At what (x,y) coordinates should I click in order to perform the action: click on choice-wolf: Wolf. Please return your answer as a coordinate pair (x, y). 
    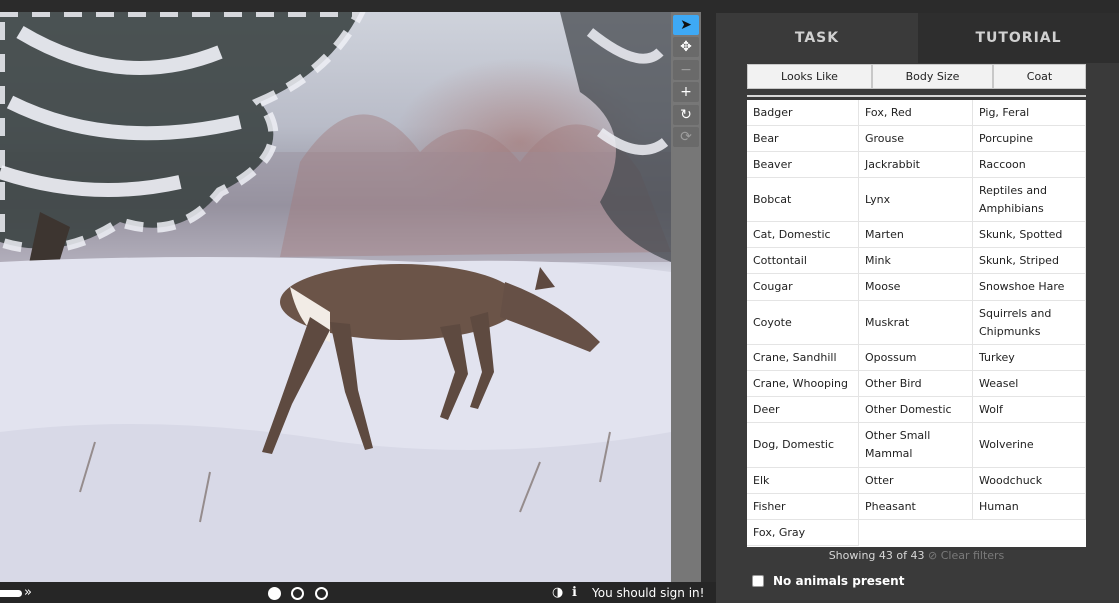
    Looking at the image, I should click on (1029, 410).